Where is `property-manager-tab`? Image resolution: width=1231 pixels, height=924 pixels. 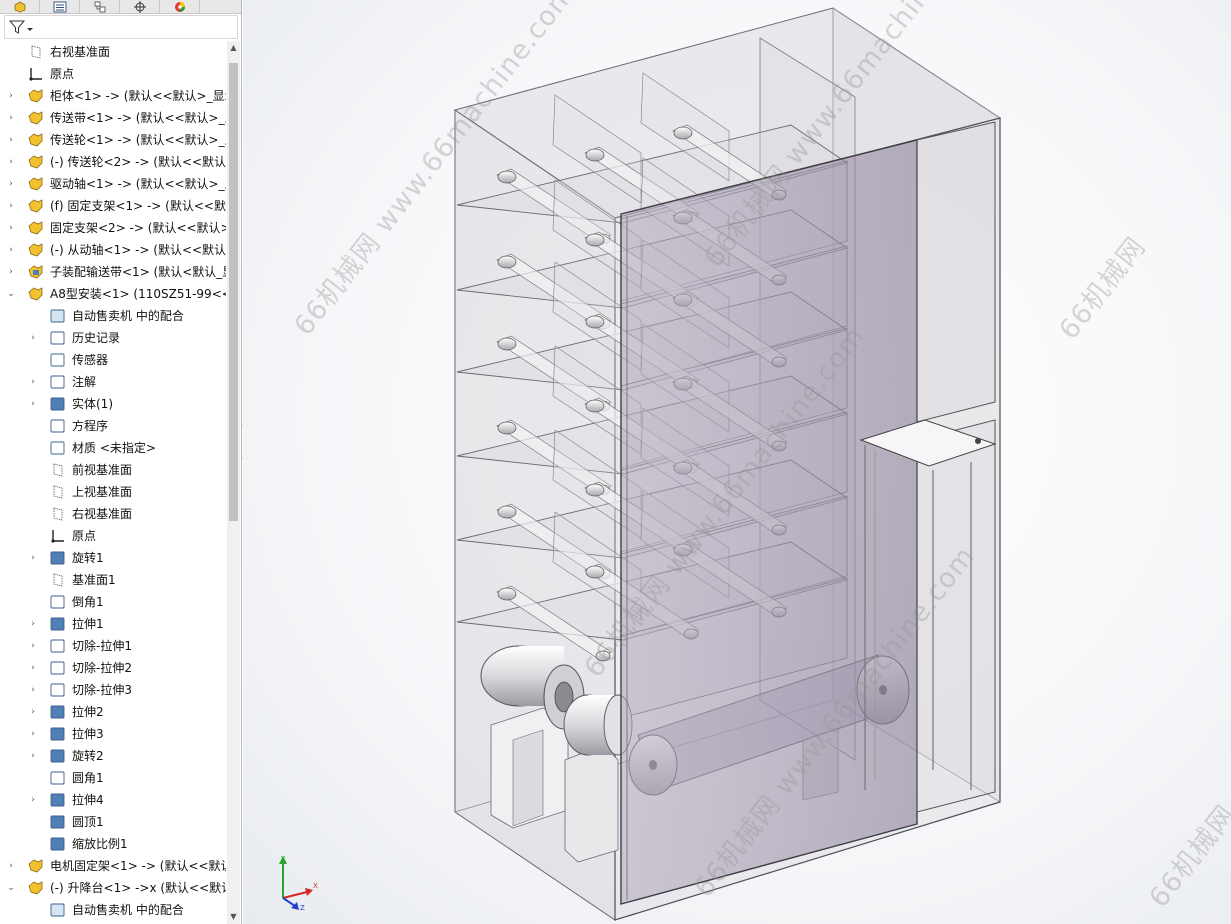
property-manager-tab is located at coordinates (60, 7).